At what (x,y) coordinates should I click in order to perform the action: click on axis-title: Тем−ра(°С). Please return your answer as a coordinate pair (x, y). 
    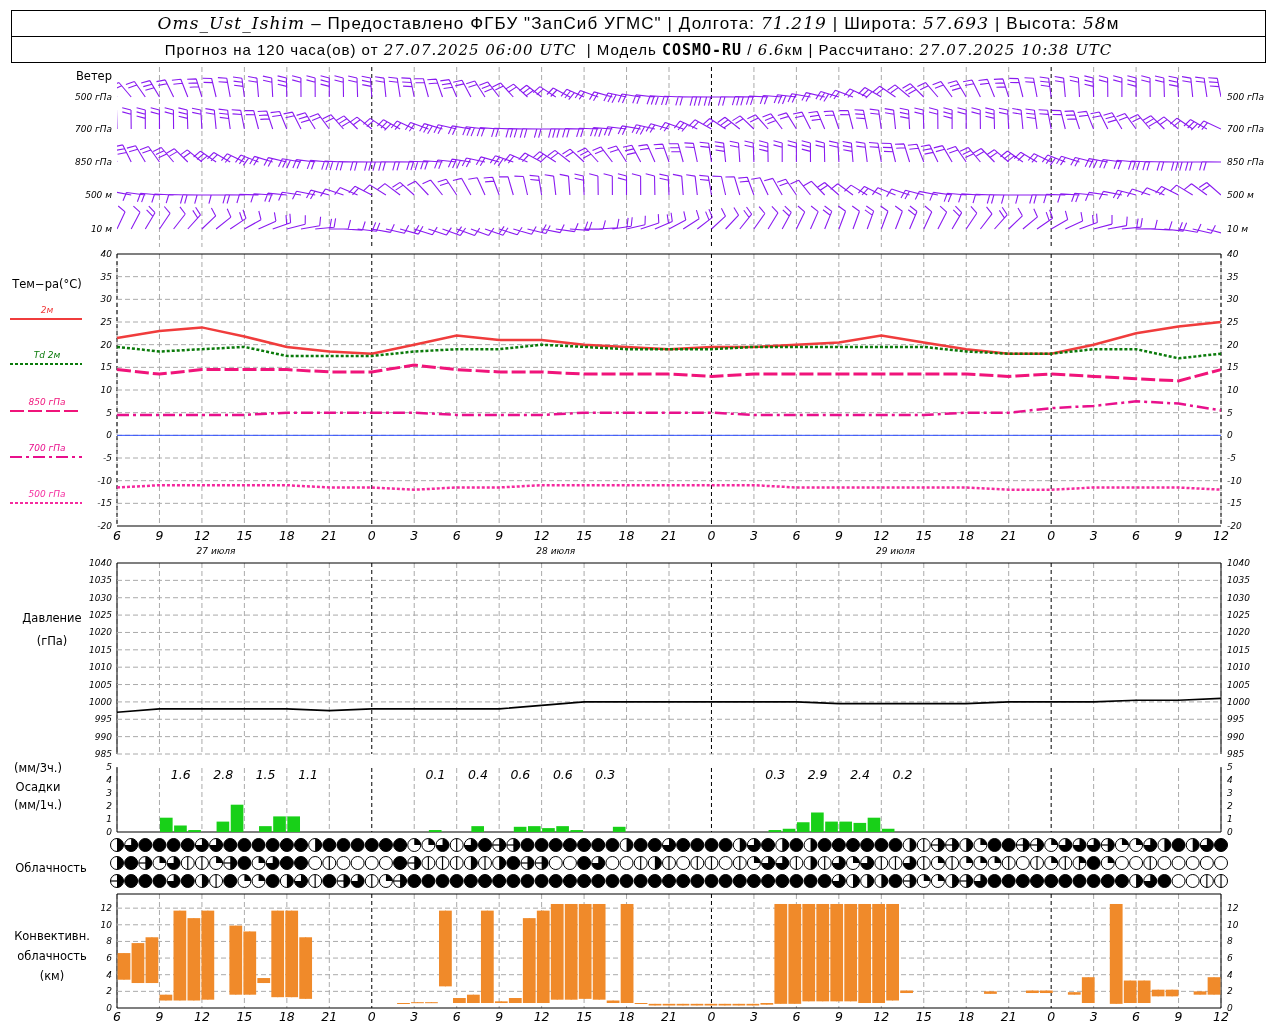
    Looking at the image, I should click on (47, 284).